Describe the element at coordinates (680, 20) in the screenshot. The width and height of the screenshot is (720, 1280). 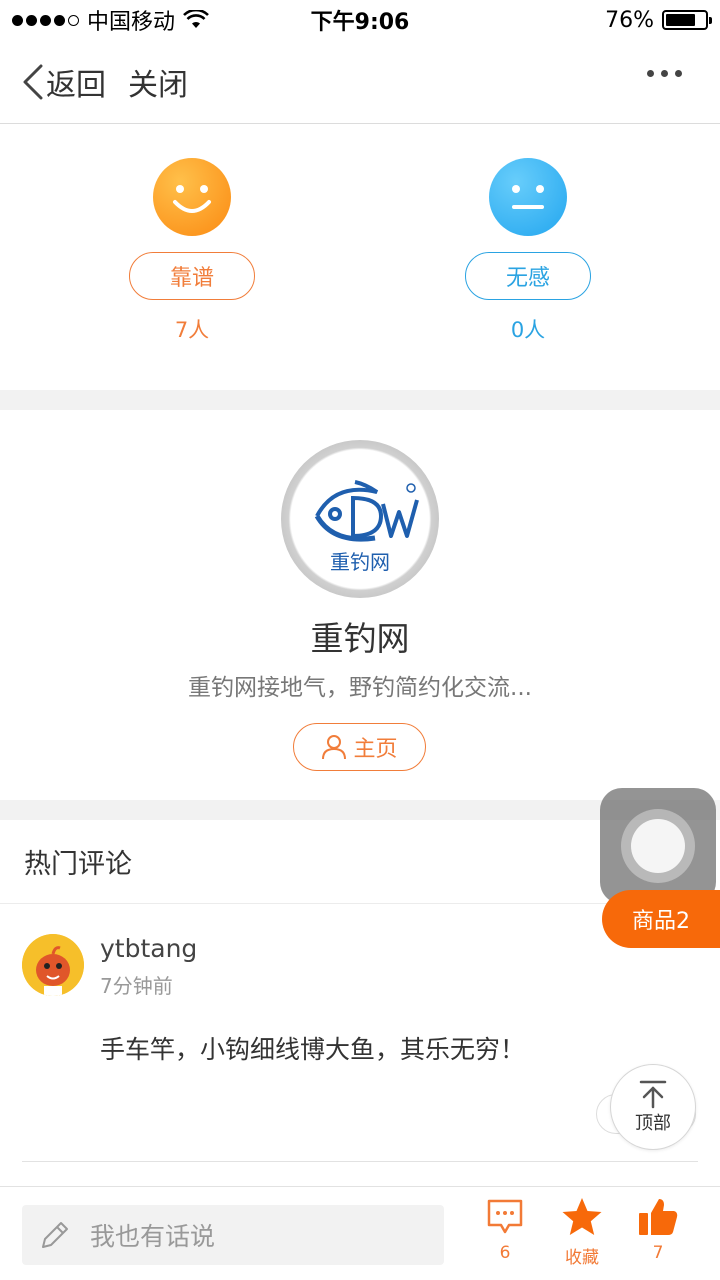
I see `battery-fill` at that location.